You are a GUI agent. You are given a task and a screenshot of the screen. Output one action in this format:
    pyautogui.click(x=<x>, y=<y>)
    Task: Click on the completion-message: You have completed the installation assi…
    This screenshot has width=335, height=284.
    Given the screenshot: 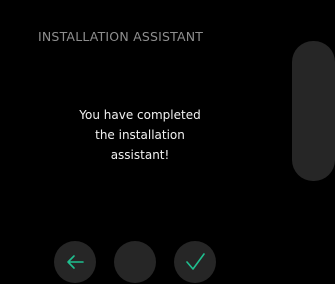 What is the action you would take?
    pyautogui.click(x=140, y=135)
    